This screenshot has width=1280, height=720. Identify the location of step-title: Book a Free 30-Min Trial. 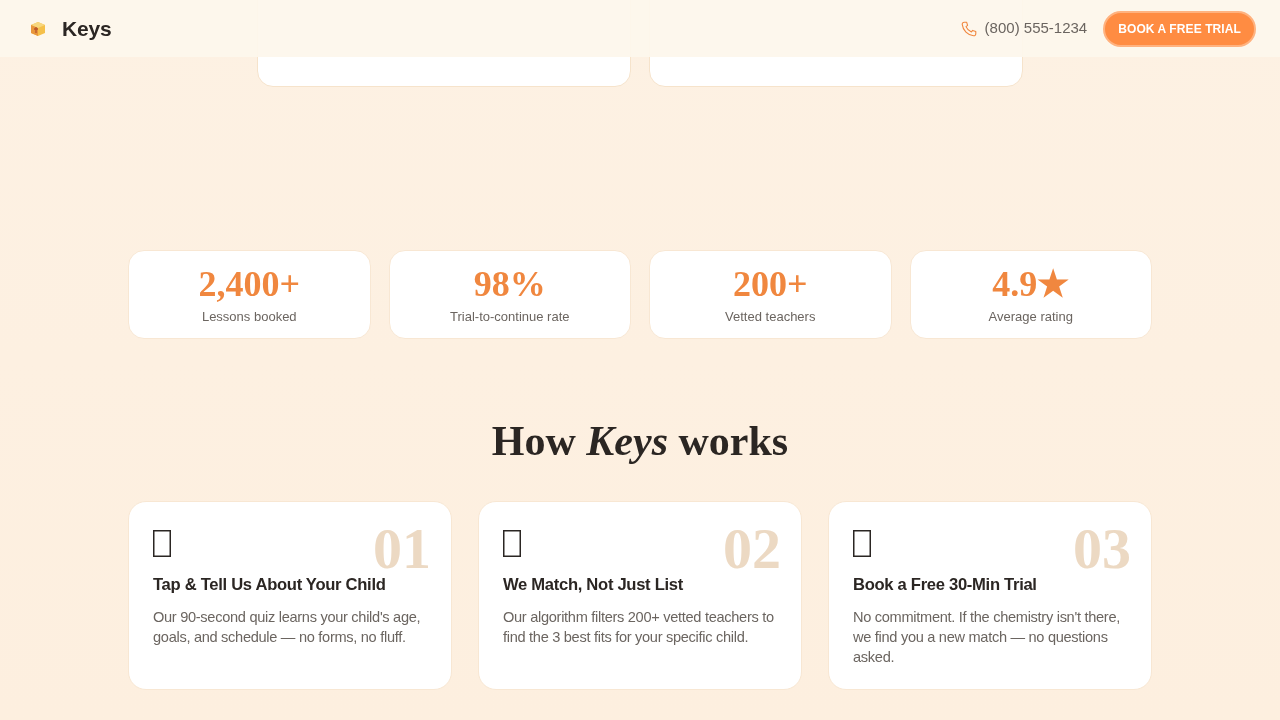
(945, 585).